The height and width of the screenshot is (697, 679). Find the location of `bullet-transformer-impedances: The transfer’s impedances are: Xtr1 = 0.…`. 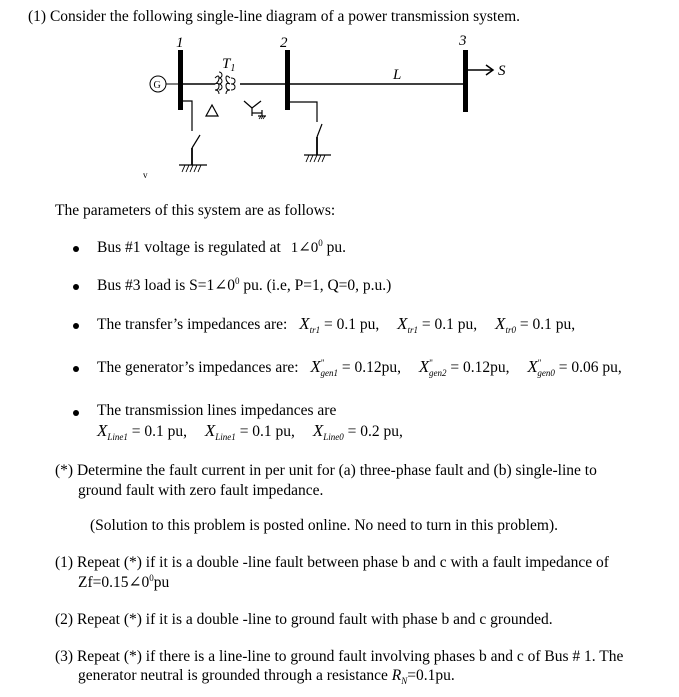

bullet-transformer-impedances: The transfer’s impedances are: Xtr1 = 0.… is located at coordinates (336, 324).